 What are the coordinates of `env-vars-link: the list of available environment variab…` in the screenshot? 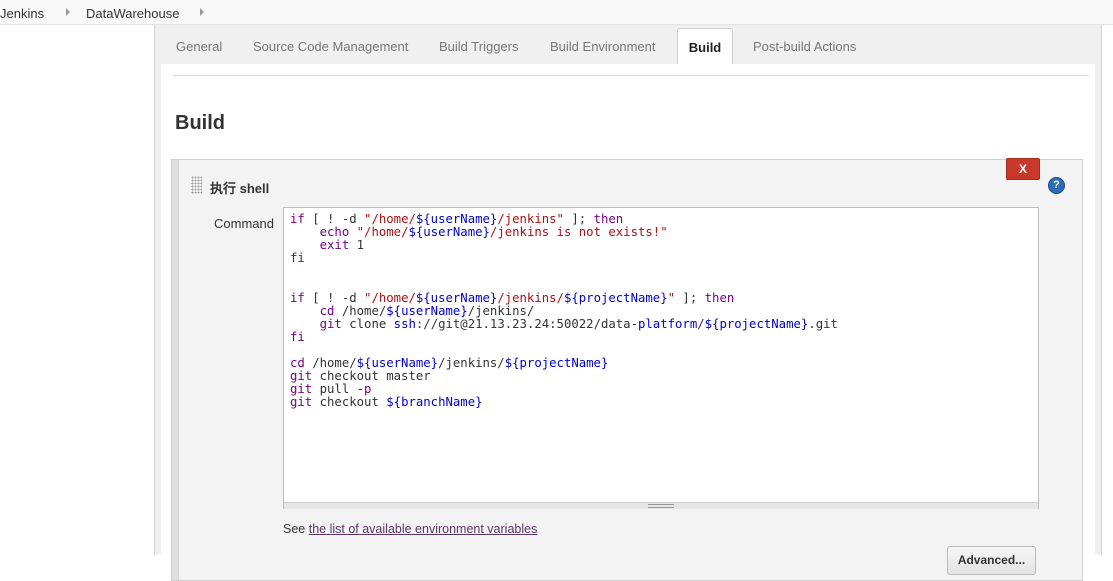 It's located at (423, 529).